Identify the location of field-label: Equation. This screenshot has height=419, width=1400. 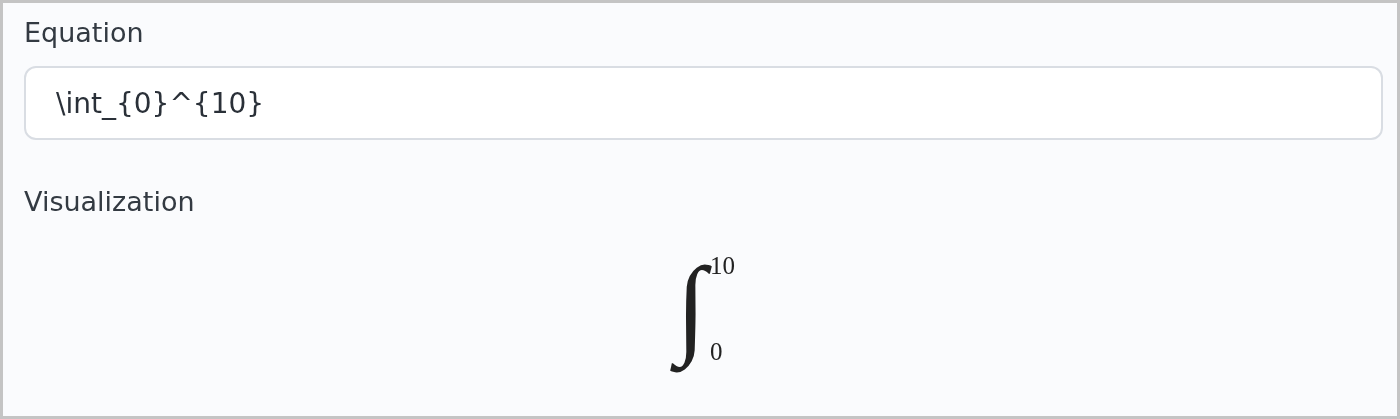
(84, 33).